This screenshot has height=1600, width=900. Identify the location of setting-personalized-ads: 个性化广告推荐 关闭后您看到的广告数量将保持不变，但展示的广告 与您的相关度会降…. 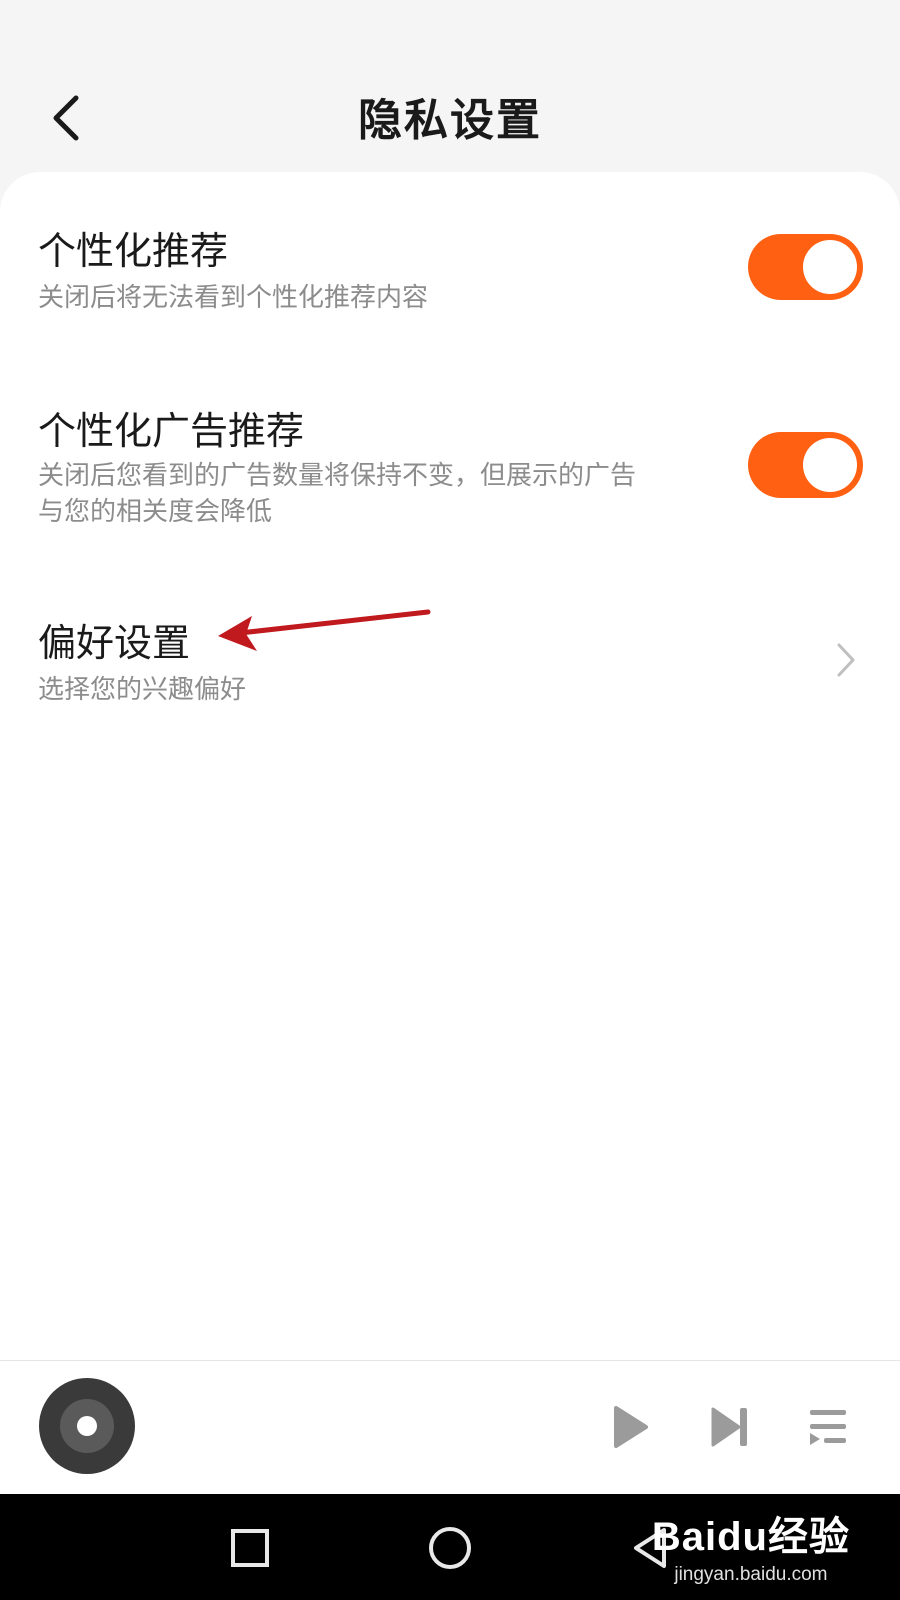
(450, 467).